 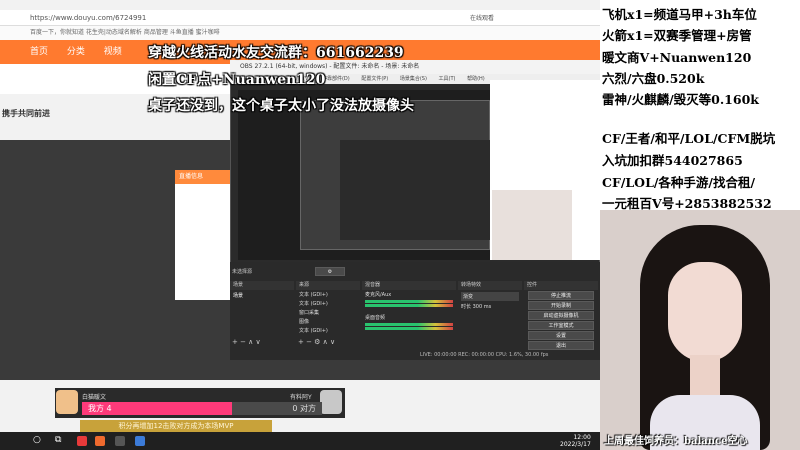 I want to click on exit-button: 退出, so click(x=561, y=345).